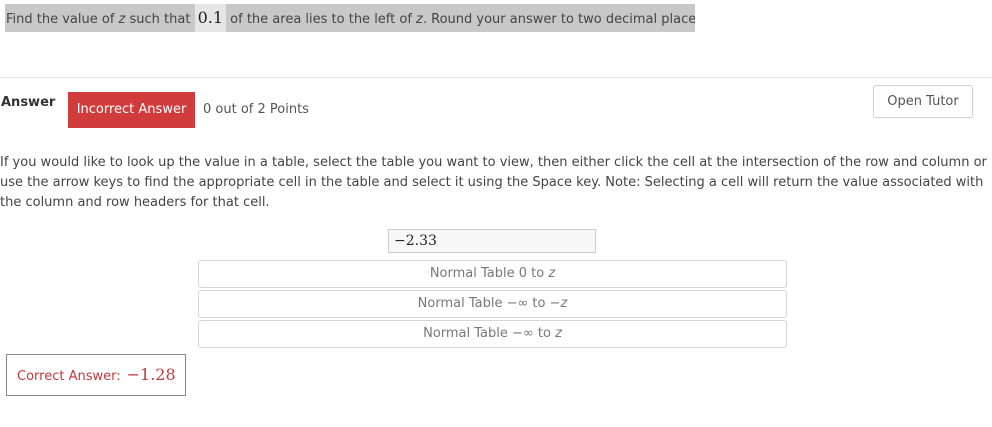 The height and width of the screenshot is (427, 992). I want to click on answer-input: −2.33, so click(492, 241).